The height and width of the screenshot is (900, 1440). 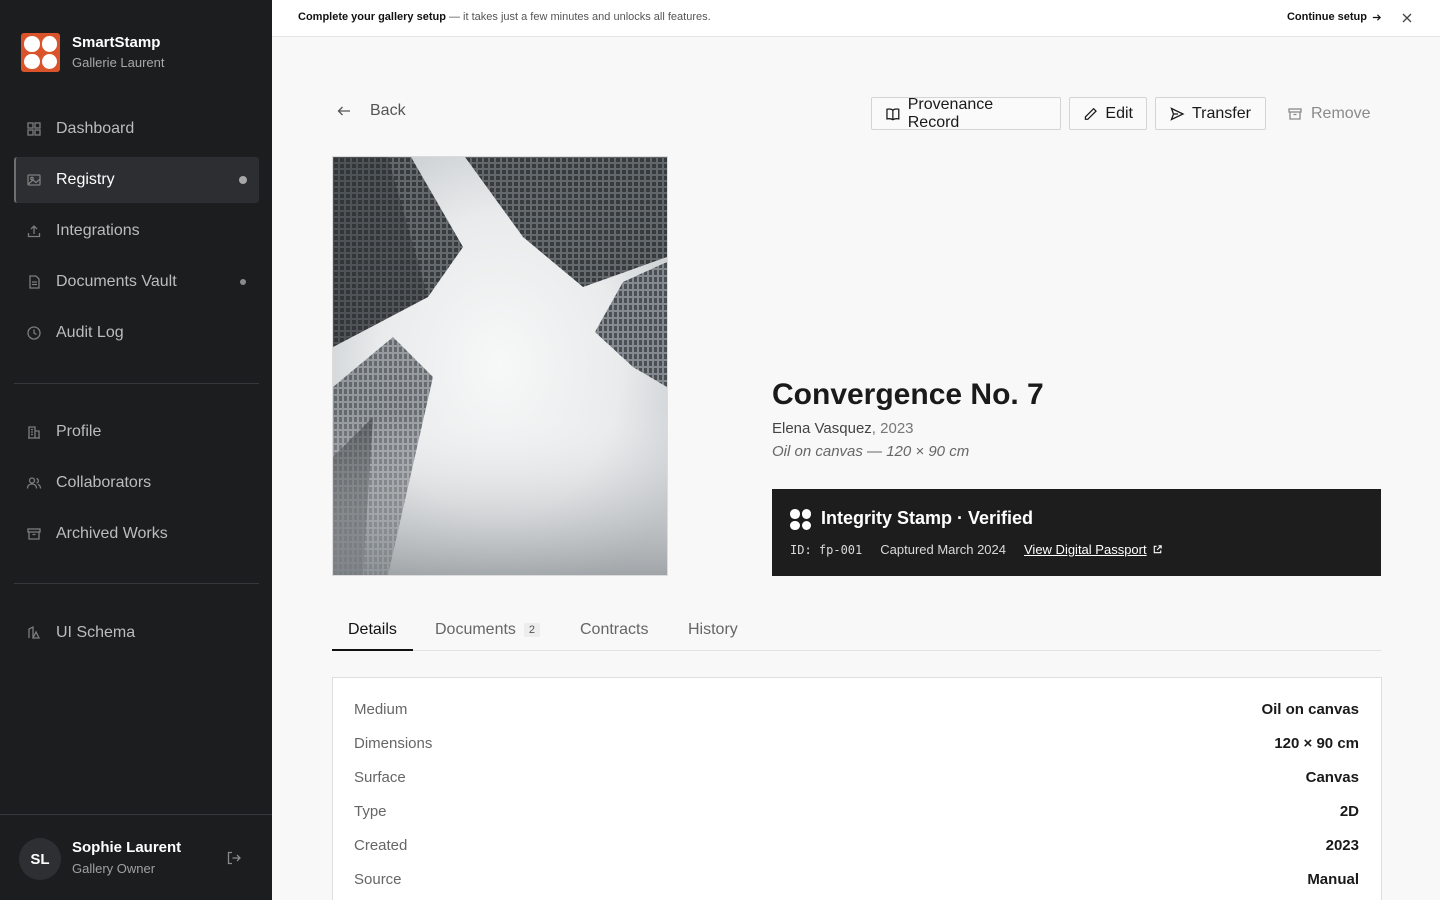 I want to click on file-icon, so click(x=34, y=282).